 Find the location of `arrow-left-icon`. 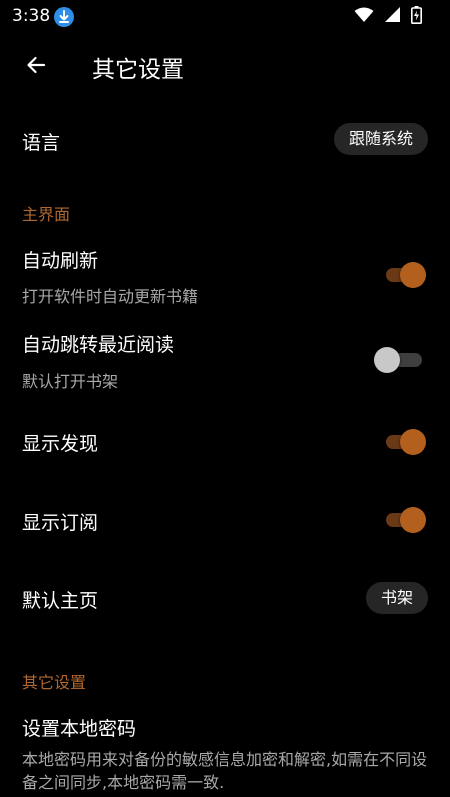

arrow-left-icon is located at coordinates (36, 67).